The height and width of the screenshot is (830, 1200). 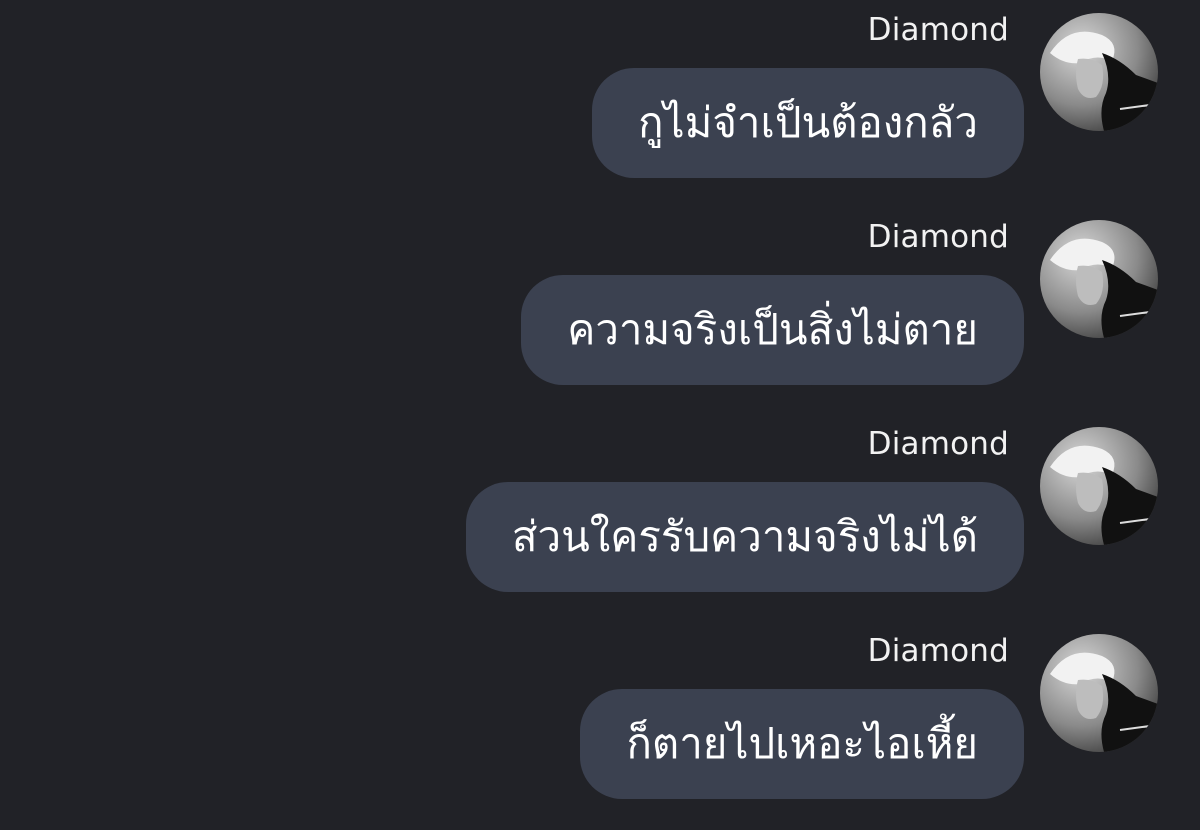 I want to click on message-bubble: ความจริงเป็นสิ่งไม่ตาย, so click(x=772, y=330).